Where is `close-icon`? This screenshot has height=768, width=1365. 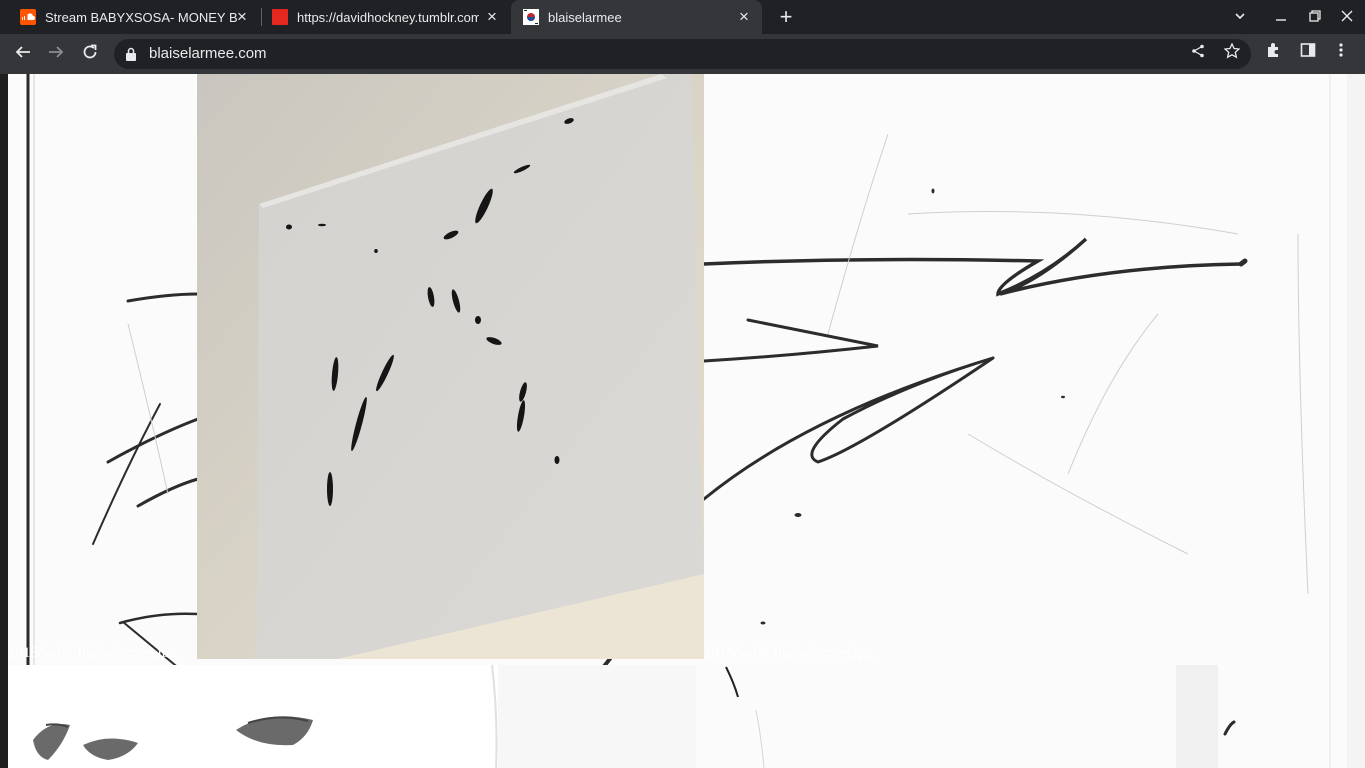
close-icon is located at coordinates (1347, 17).